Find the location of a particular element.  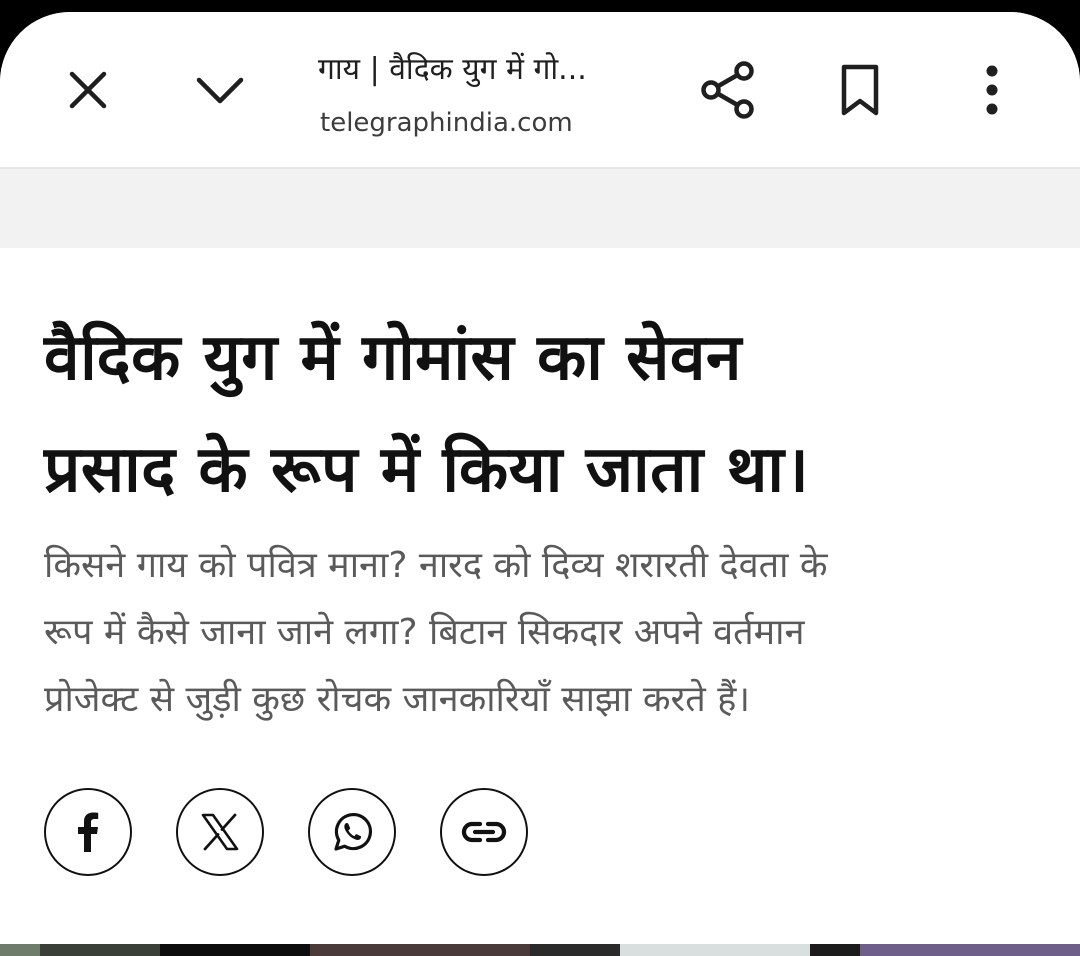

x-share-button is located at coordinates (220, 832).